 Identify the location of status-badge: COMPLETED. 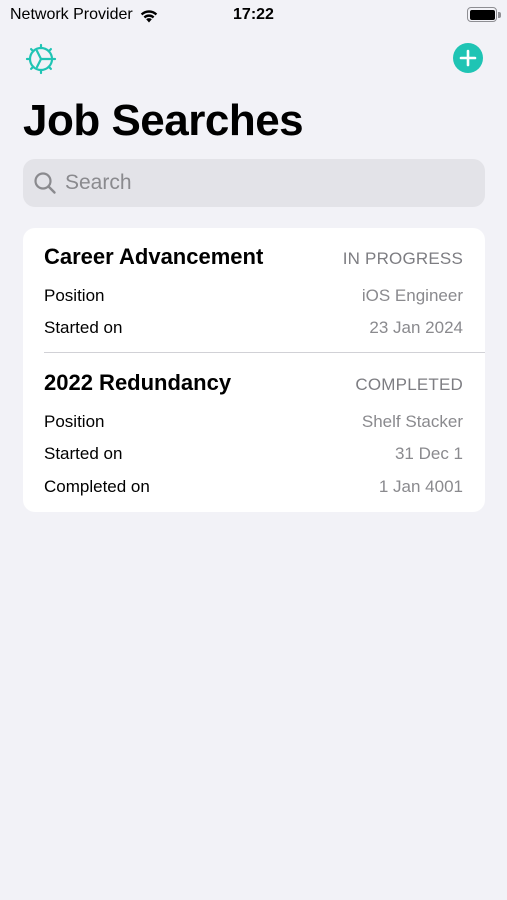
(409, 384).